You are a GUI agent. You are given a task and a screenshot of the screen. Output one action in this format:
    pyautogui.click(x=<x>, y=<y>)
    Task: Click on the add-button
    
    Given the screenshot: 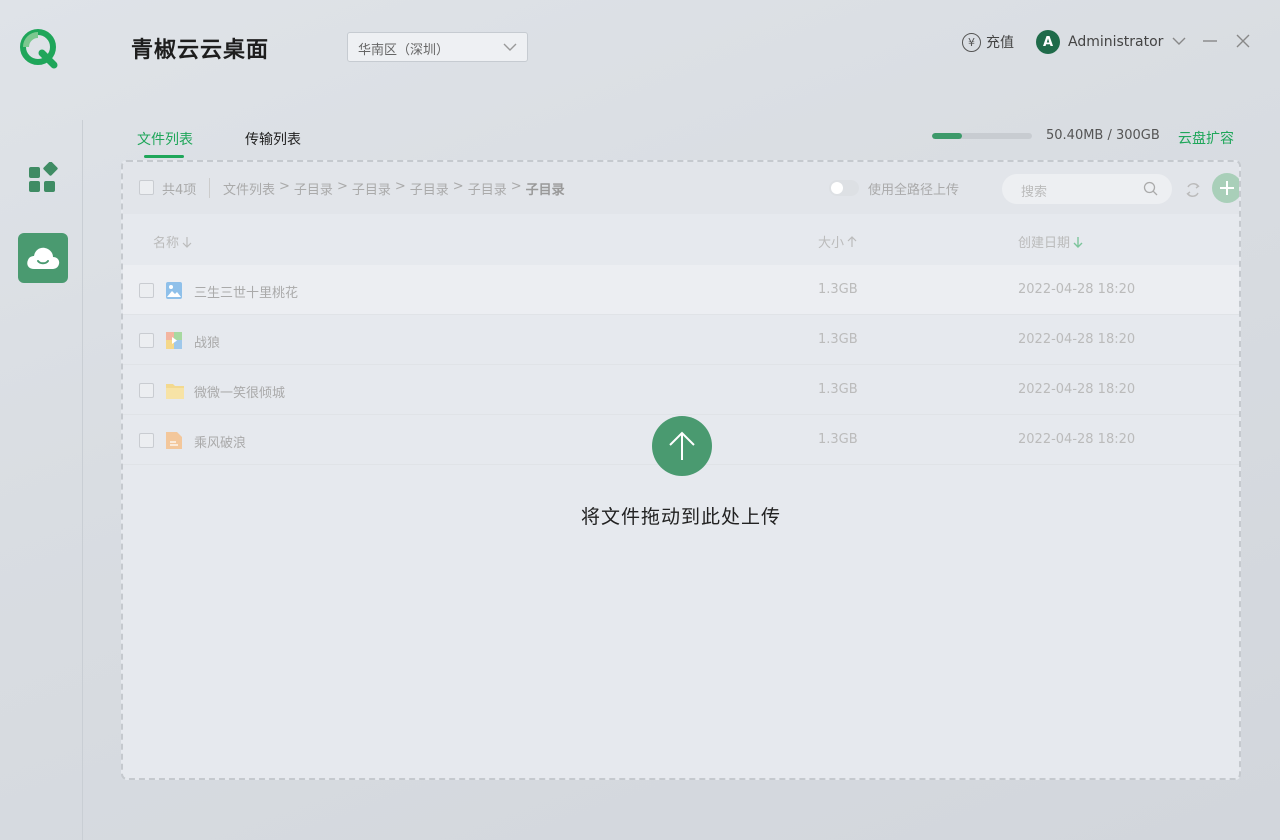 What is the action you would take?
    pyautogui.click(x=1225, y=188)
    